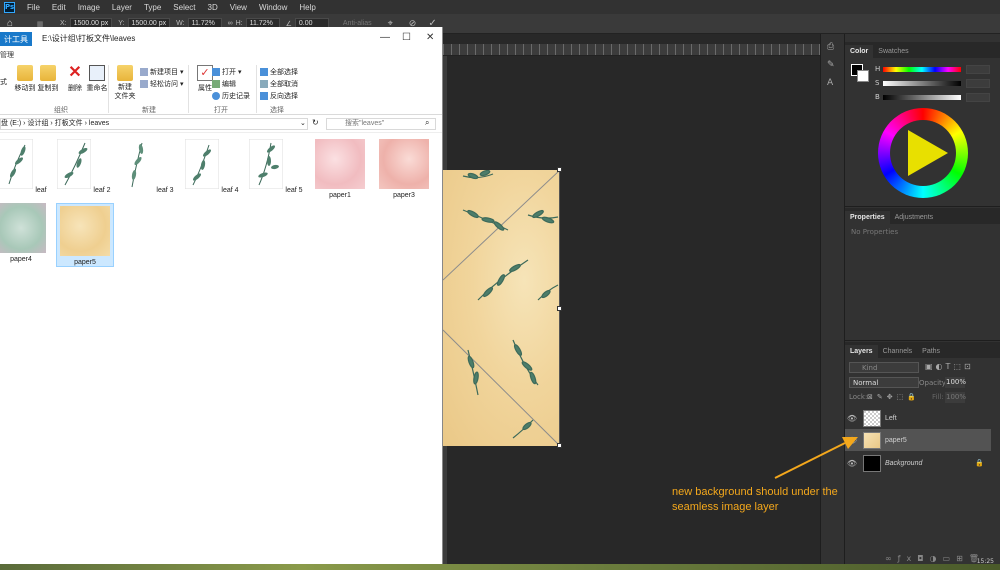 The width and height of the screenshot is (1000, 570). I want to click on organize-group-label: 组织, so click(61, 110).